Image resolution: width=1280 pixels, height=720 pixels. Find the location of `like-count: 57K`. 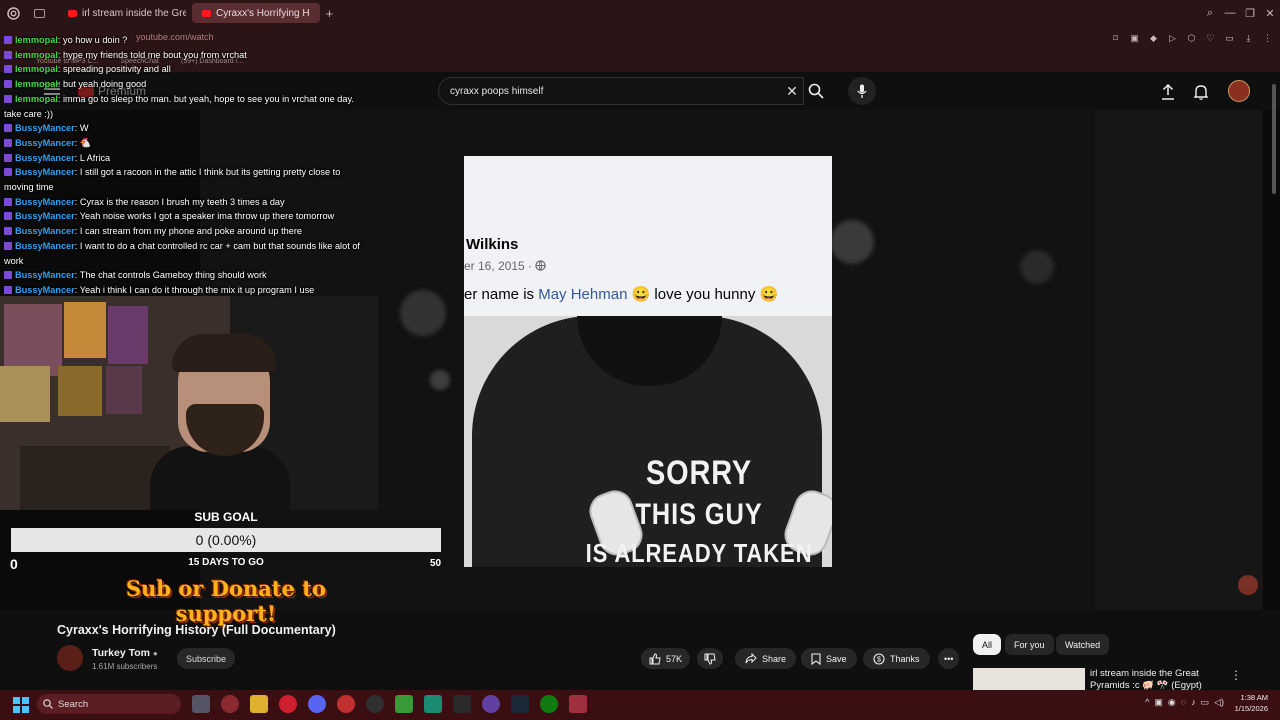

like-count: 57K is located at coordinates (674, 658).